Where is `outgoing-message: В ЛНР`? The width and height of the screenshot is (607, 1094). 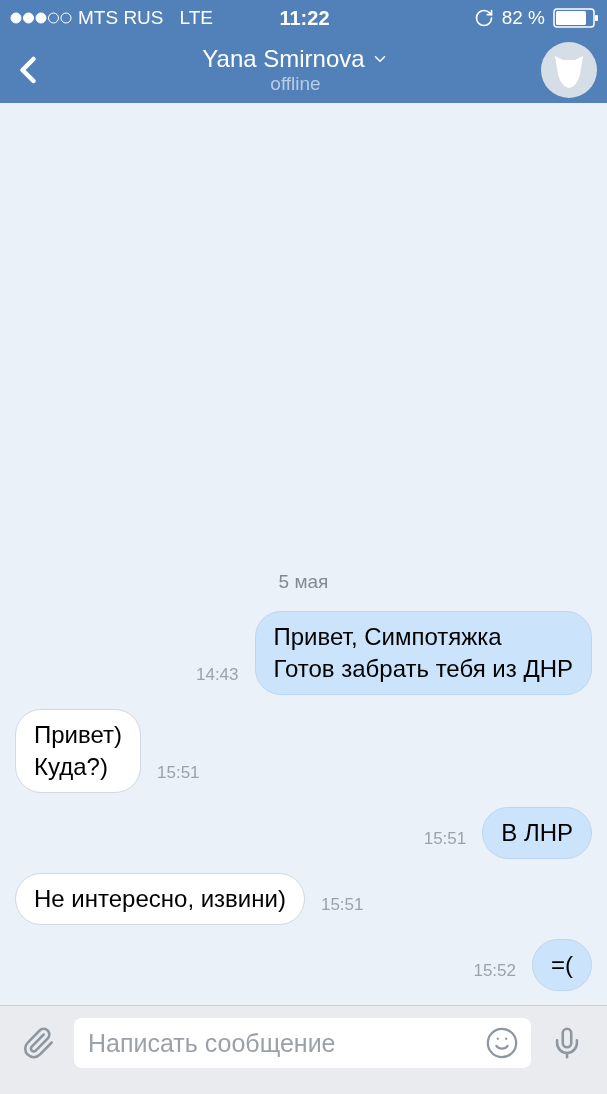 outgoing-message: В ЛНР is located at coordinates (537, 833).